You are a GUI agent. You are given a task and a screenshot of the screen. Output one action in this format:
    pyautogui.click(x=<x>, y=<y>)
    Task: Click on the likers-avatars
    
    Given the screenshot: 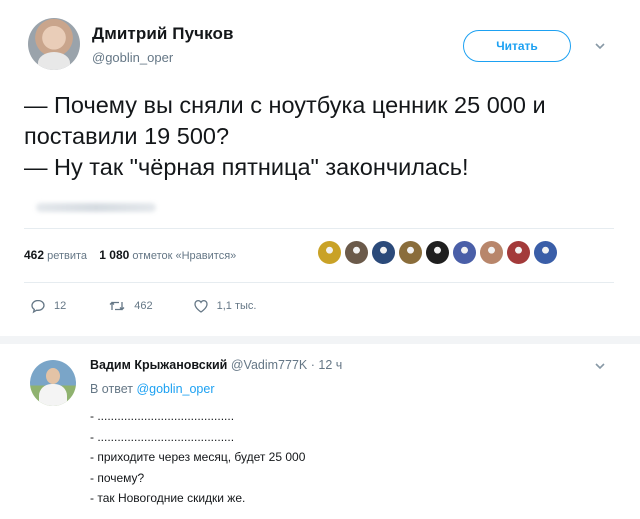 What is the action you would take?
    pyautogui.click(x=437, y=254)
    